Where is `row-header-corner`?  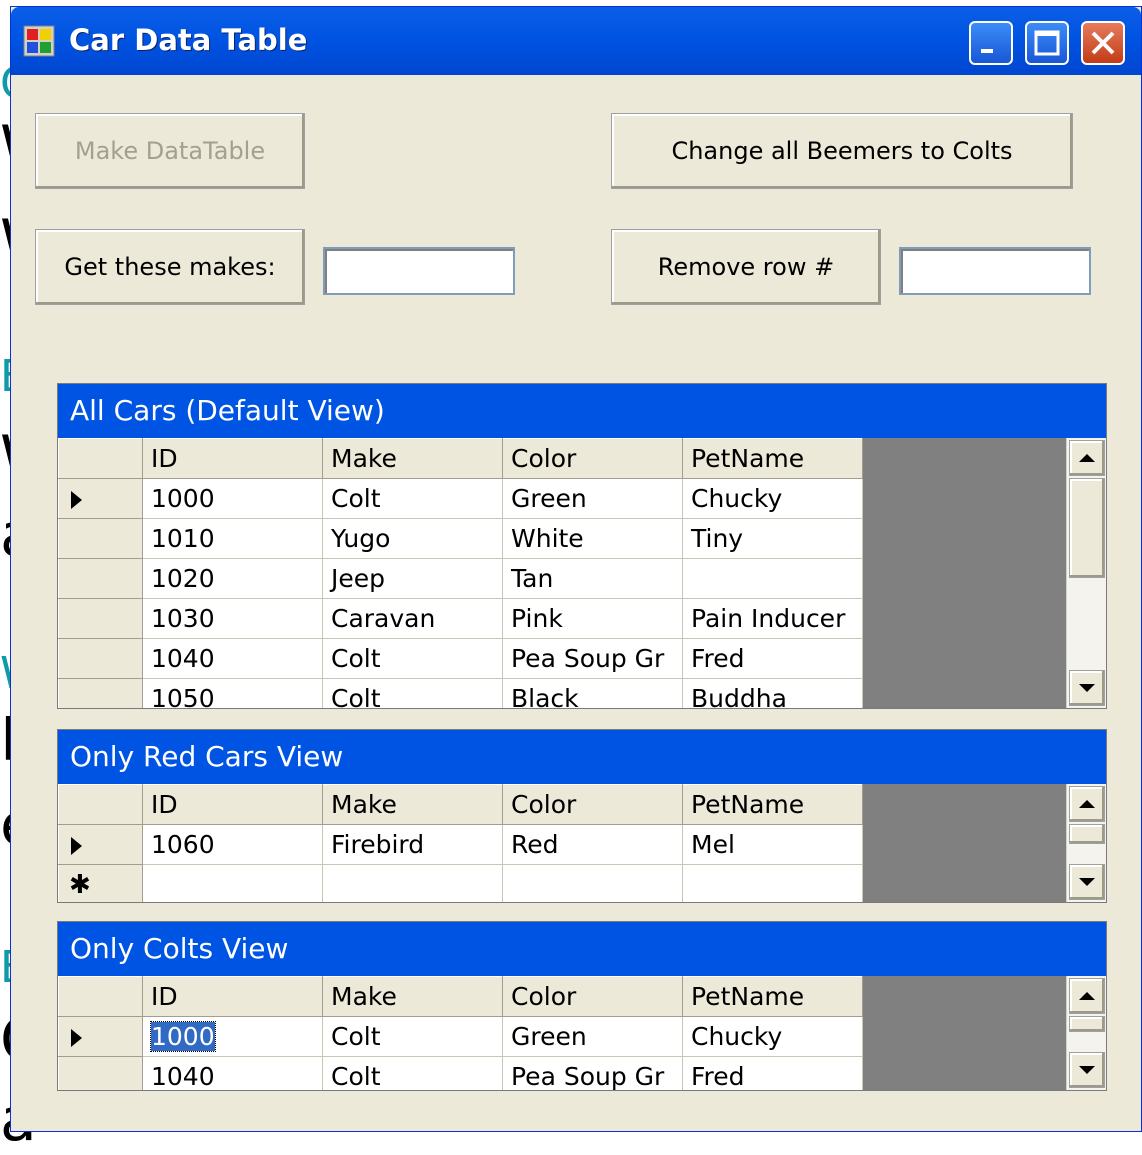 row-header-corner is located at coordinates (100, 996).